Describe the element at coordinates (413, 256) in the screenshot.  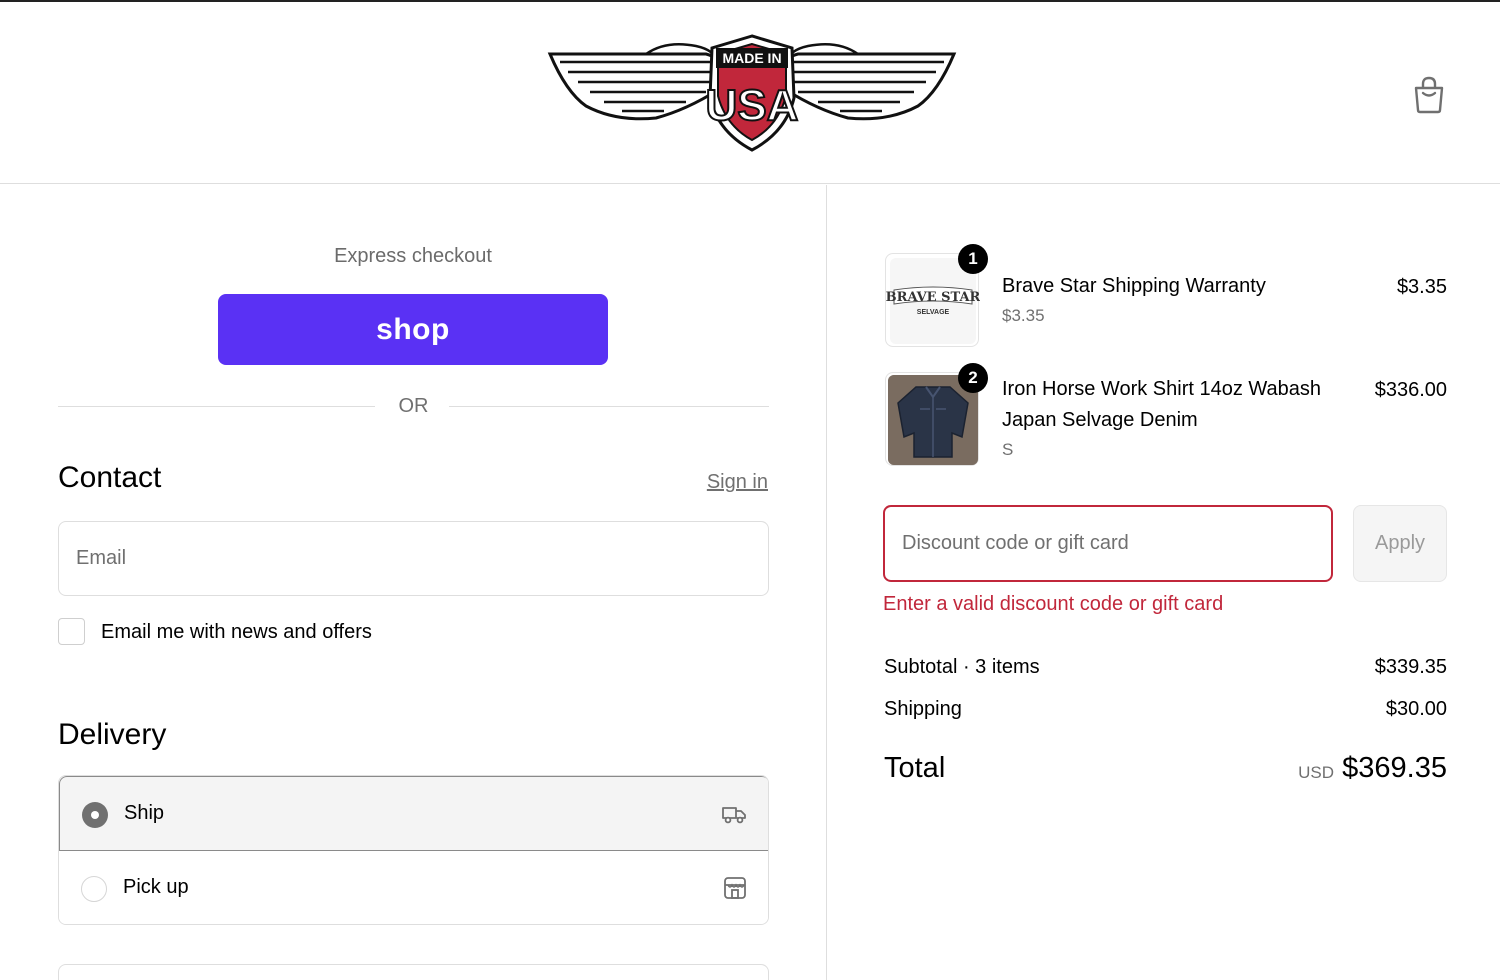
I see `express-checkout-title: Express checkout` at that location.